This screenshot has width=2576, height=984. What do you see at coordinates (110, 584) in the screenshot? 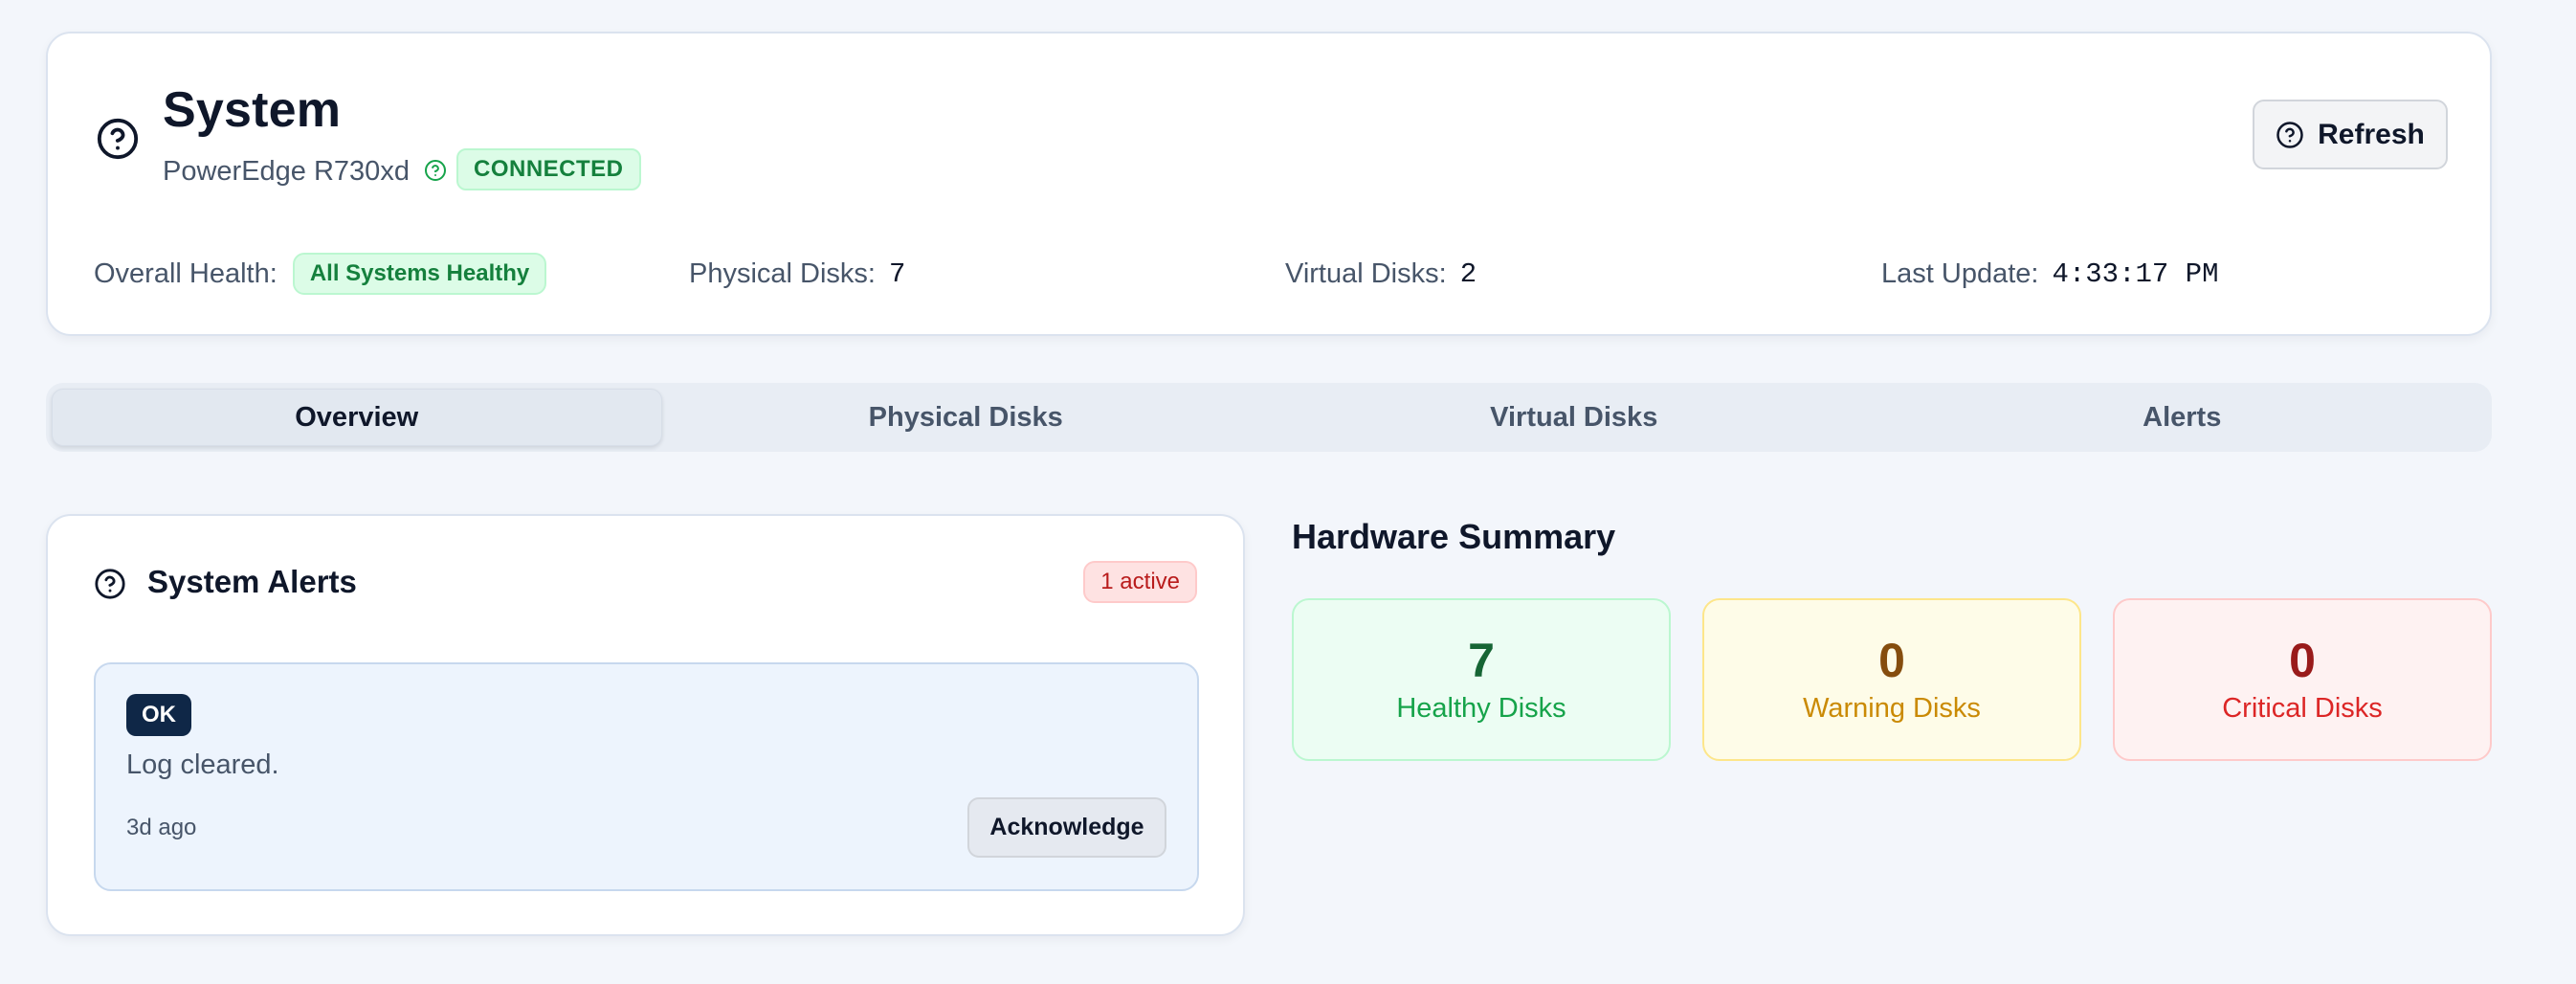
I see `alerts-help-icon` at bounding box center [110, 584].